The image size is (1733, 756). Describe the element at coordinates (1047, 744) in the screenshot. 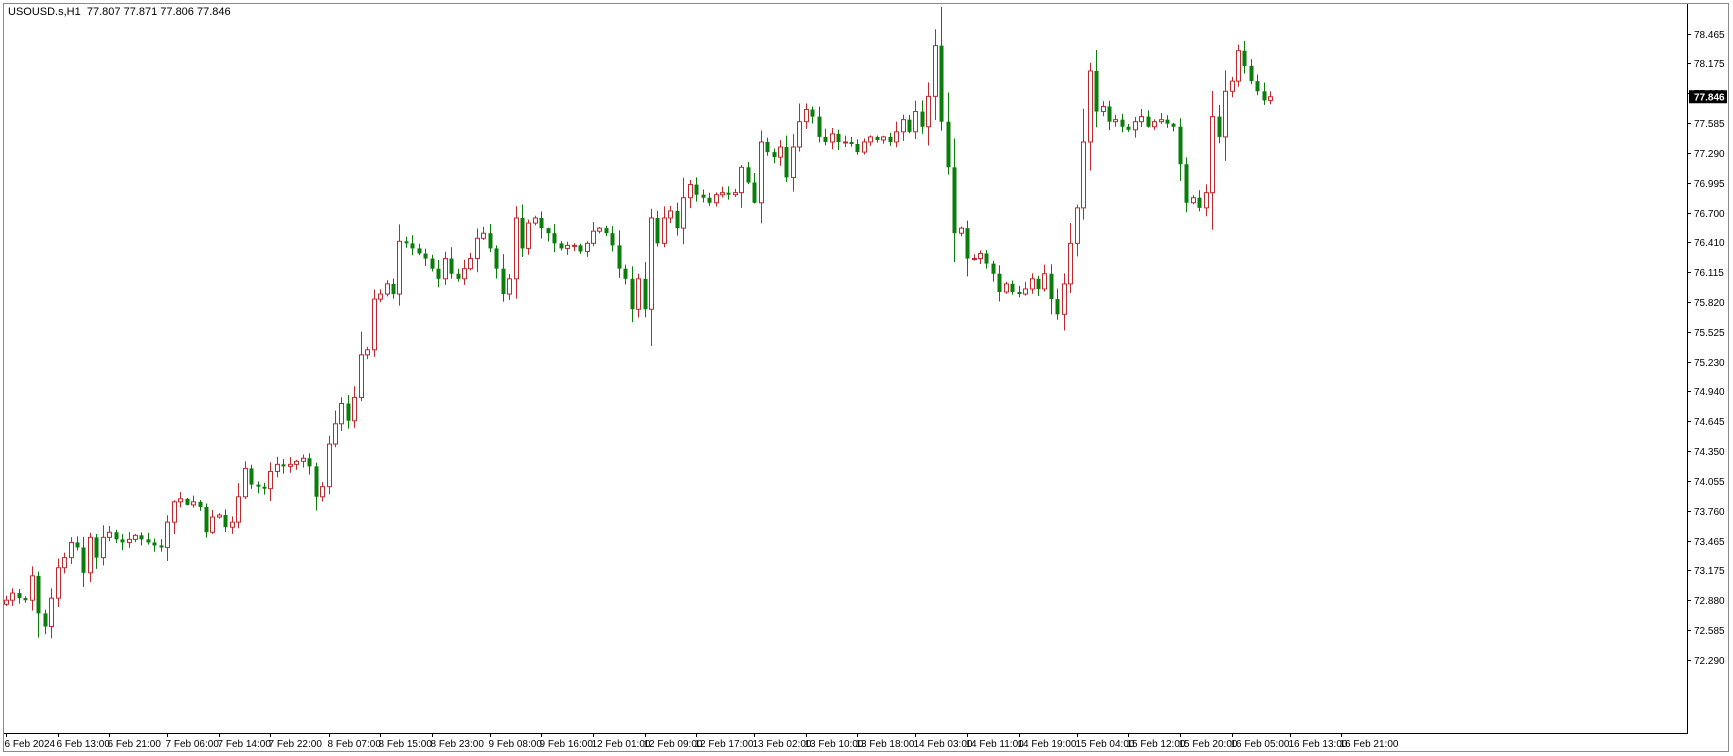

I see `time-tick-label: 14 Feb 19:00` at that location.